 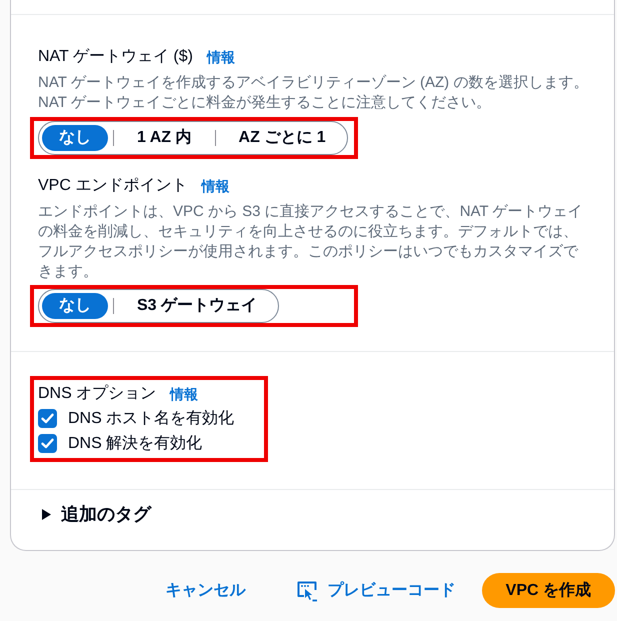 I want to click on segment-option: 1 AZ 内, so click(x=164, y=138).